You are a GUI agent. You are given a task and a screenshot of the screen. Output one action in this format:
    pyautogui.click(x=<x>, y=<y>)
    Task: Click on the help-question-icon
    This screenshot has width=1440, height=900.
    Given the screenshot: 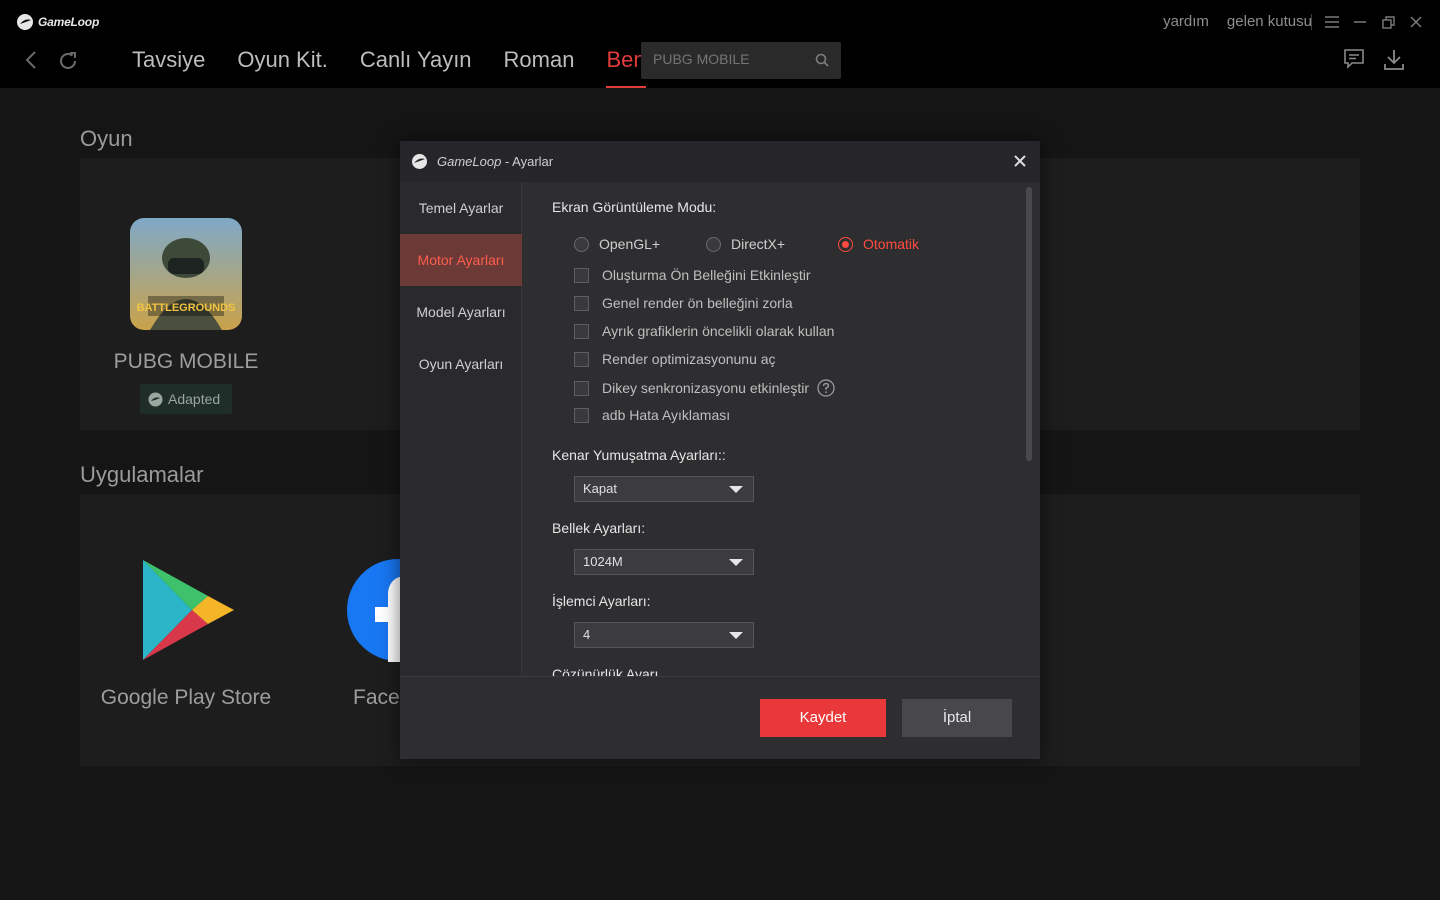 What is the action you would take?
    pyautogui.click(x=826, y=388)
    